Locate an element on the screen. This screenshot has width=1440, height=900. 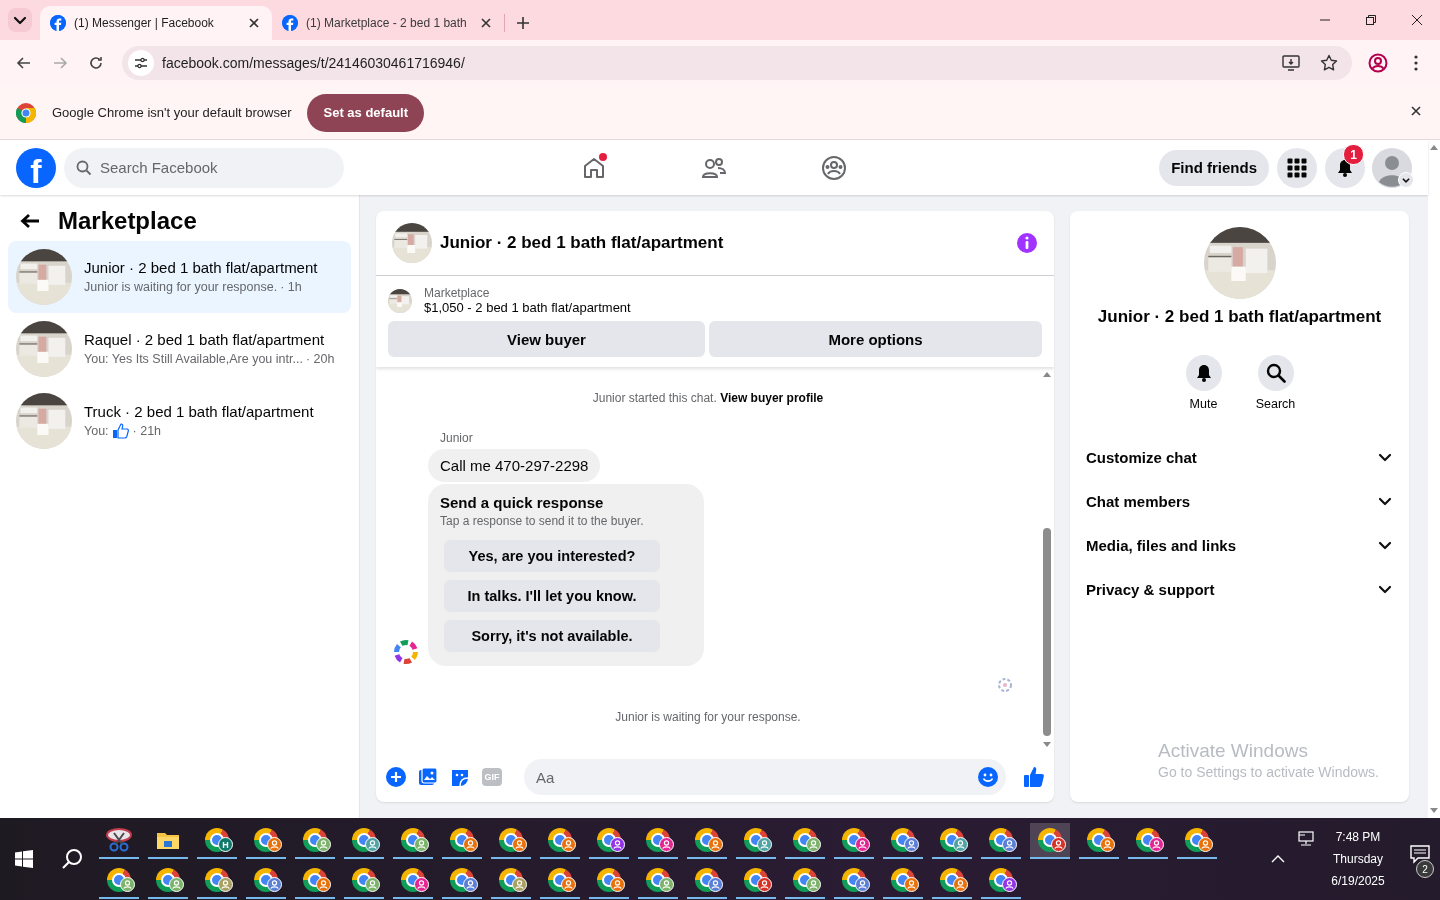
taskbar-button: H is located at coordinates (217, 841).